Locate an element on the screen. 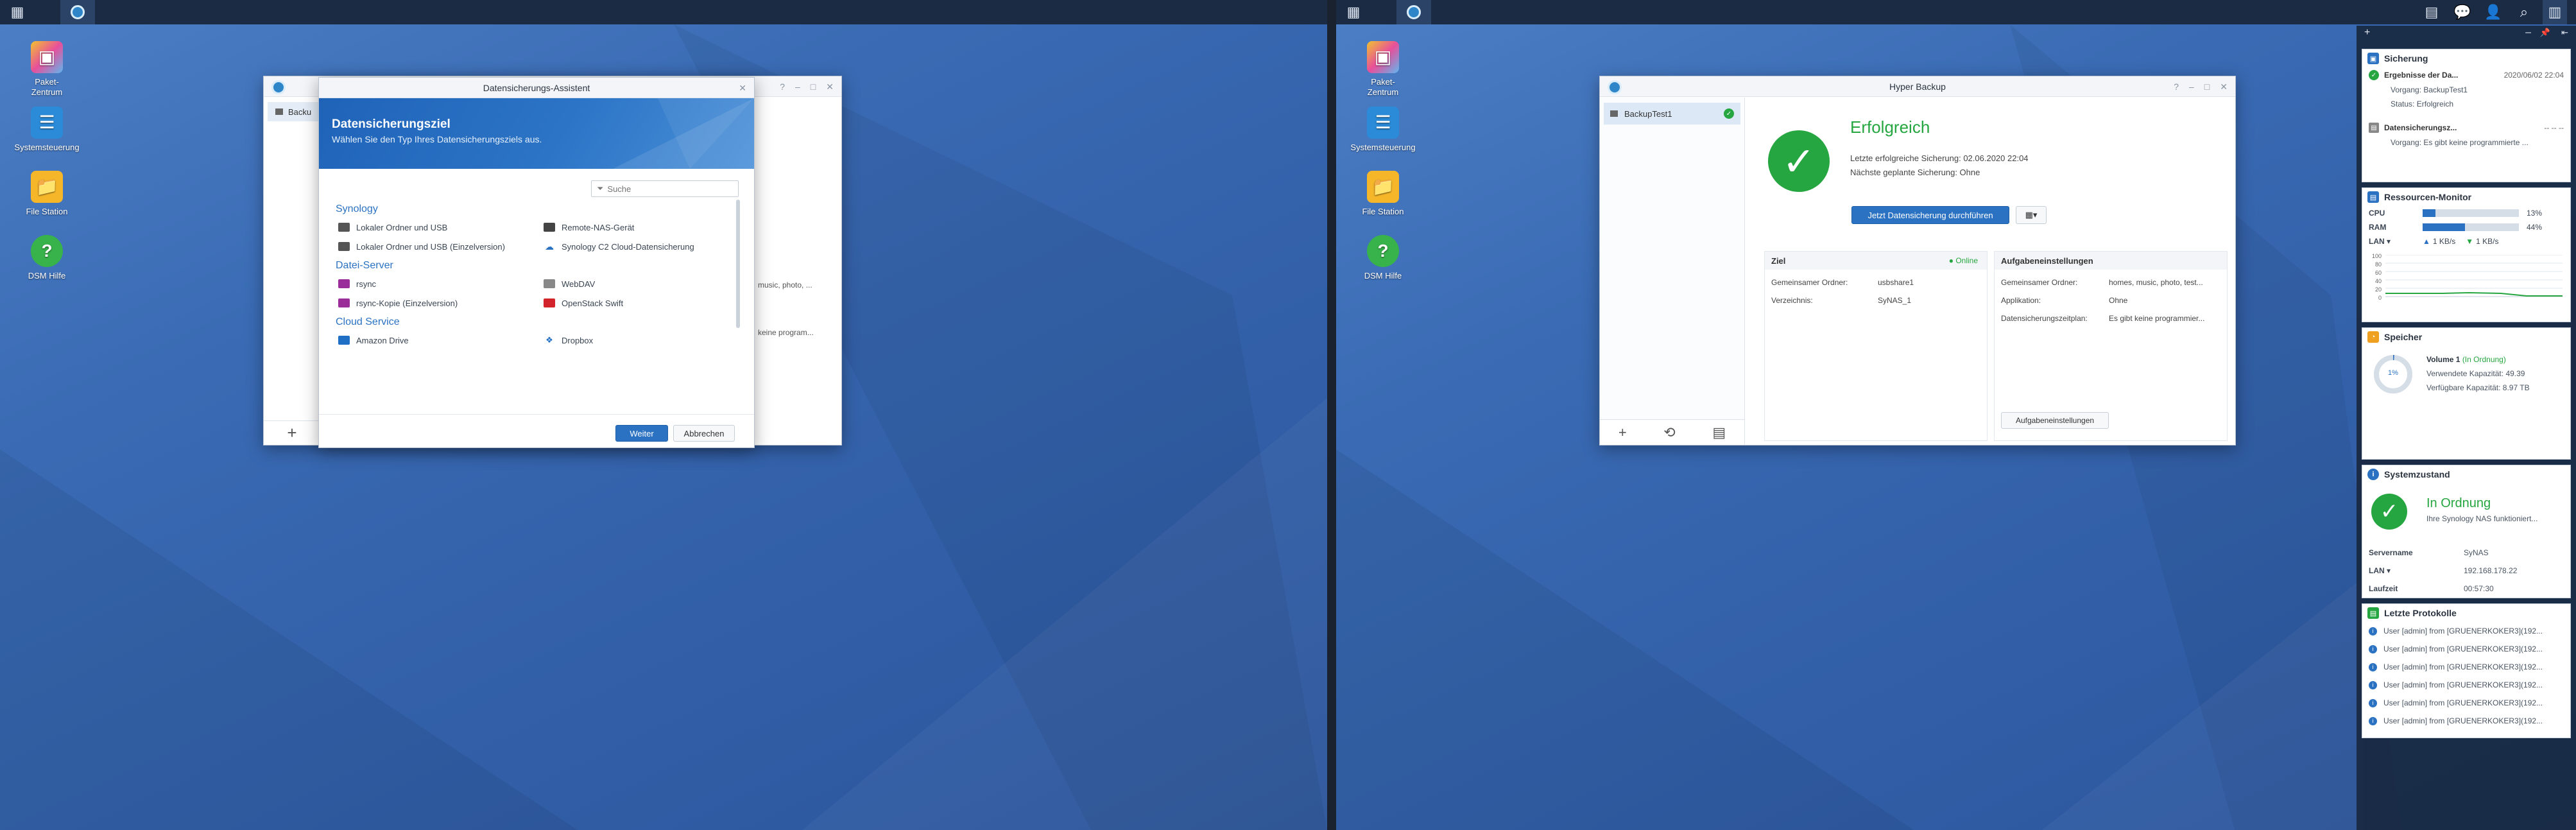  list-scrollbar is located at coordinates (738, 264).